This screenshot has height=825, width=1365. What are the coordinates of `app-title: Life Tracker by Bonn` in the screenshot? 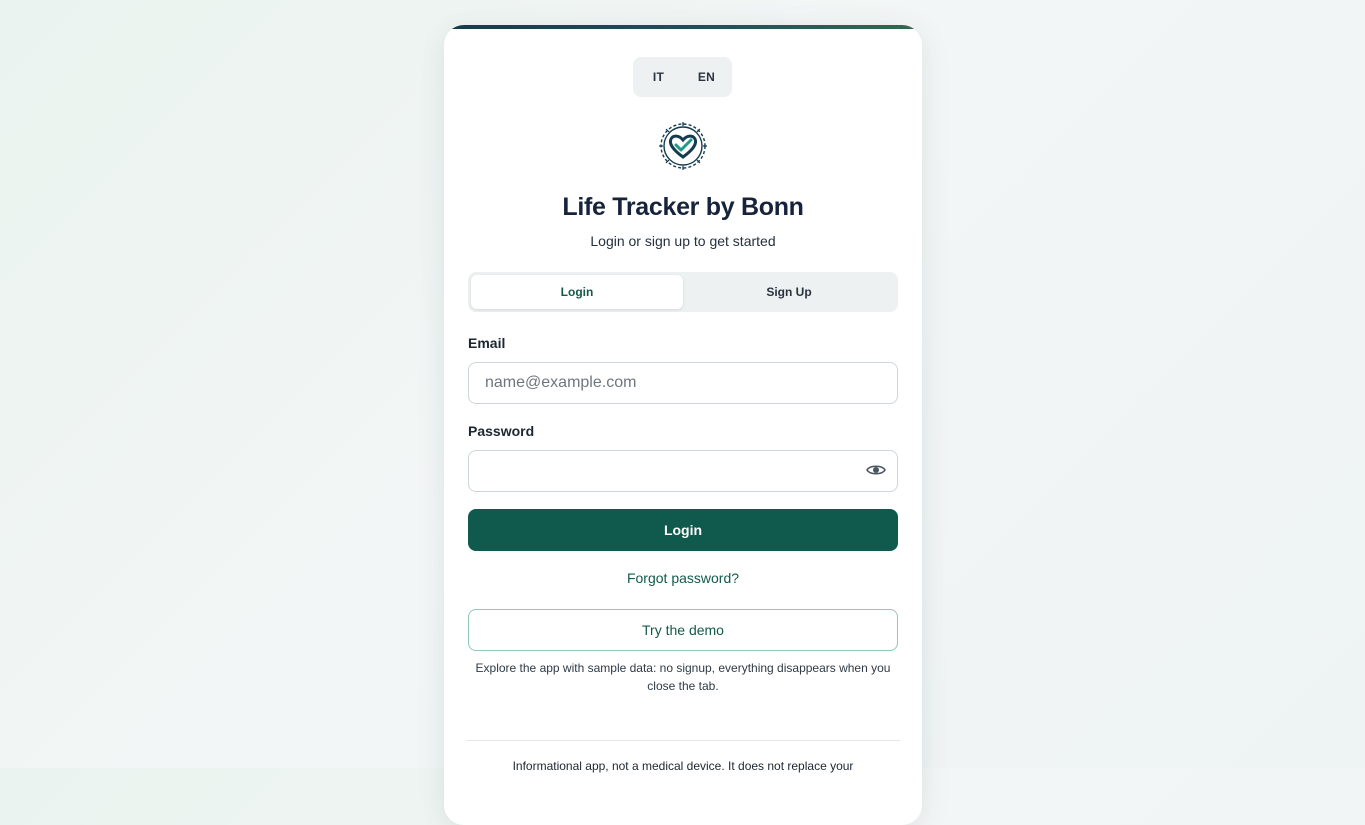 It's located at (683, 207).